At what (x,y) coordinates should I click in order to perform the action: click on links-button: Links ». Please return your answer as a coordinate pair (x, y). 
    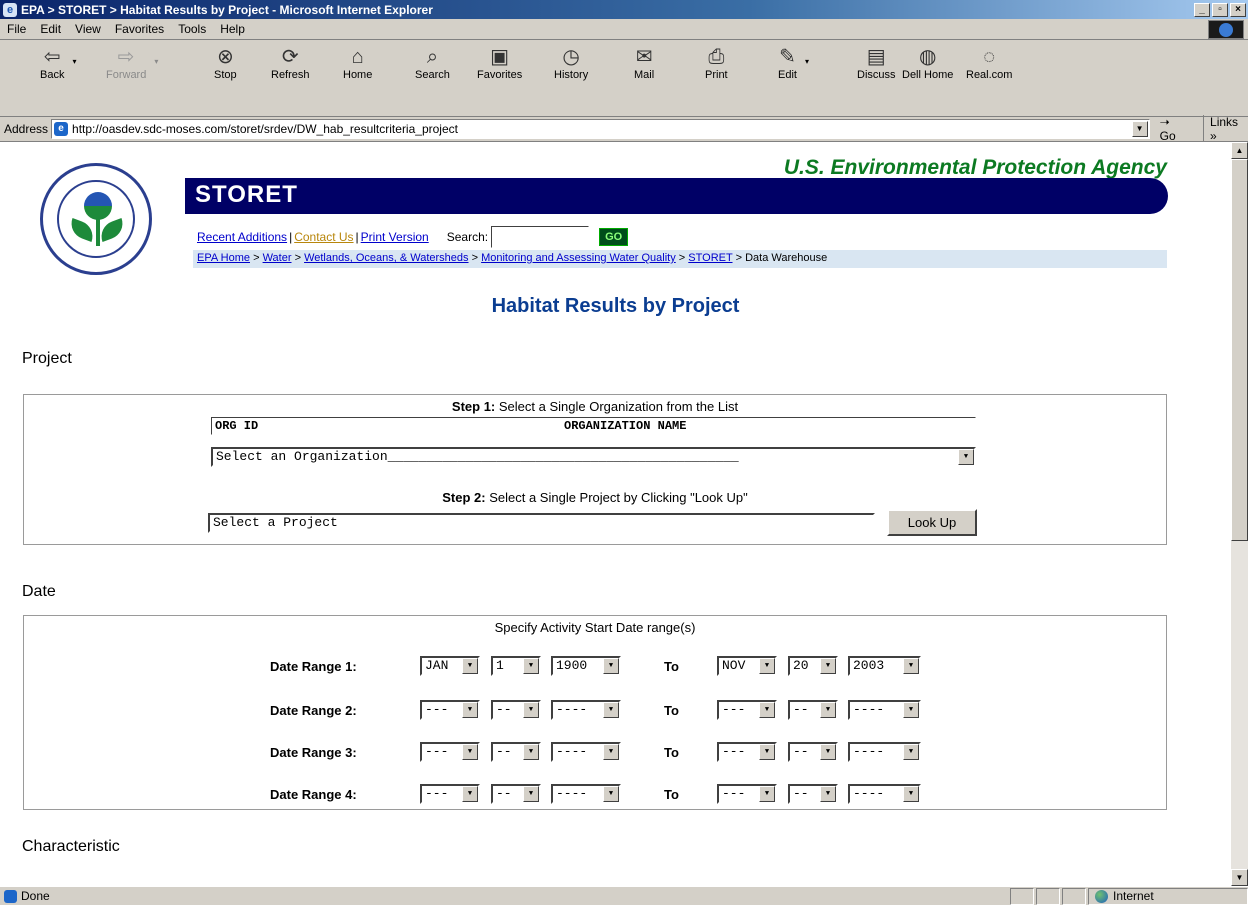
    Looking at the image, I should click on (1225, 129).